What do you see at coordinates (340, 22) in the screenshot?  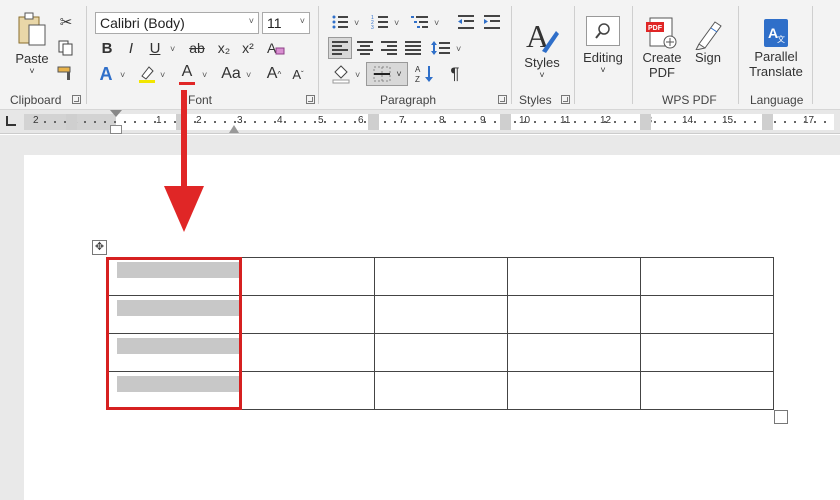 I see `bullets-button` at bounding box center [340, 22].